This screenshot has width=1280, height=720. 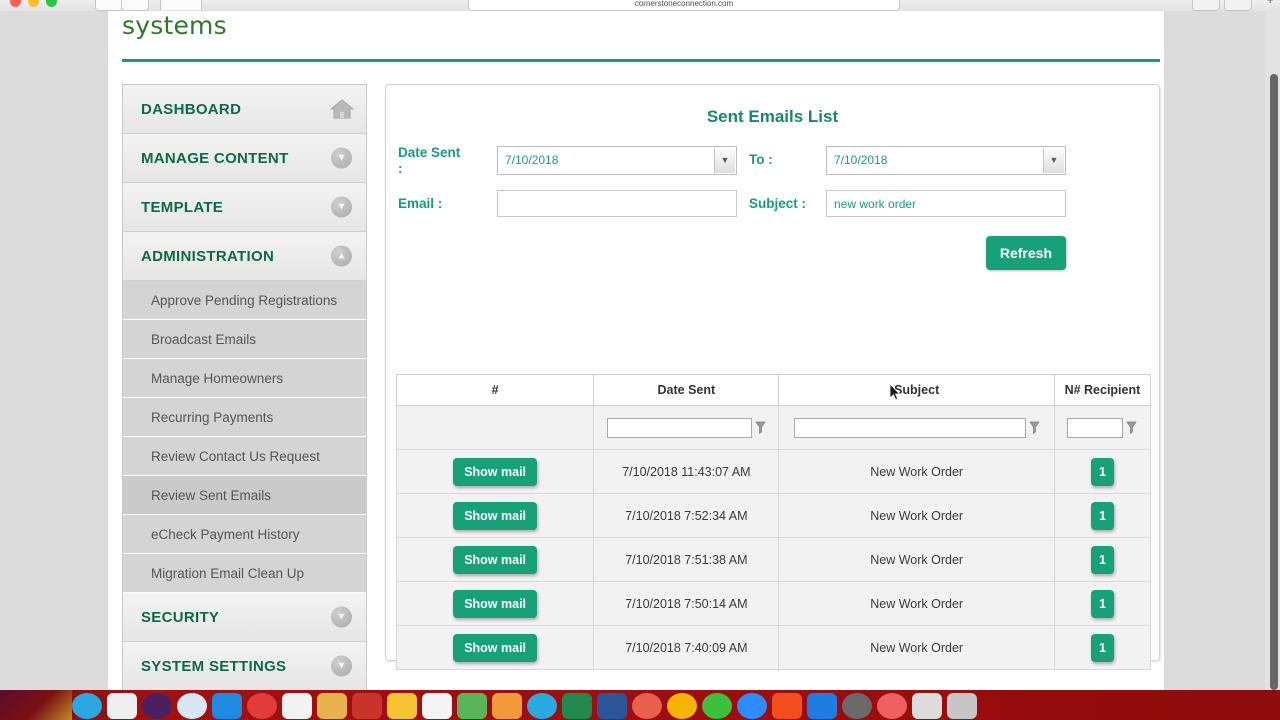 What do you see at coordinates (244, 495) in the screenshot?
I see `sidebar-item-review-sent-emails: Review Sent Emails` at bounding box center [244, 495].